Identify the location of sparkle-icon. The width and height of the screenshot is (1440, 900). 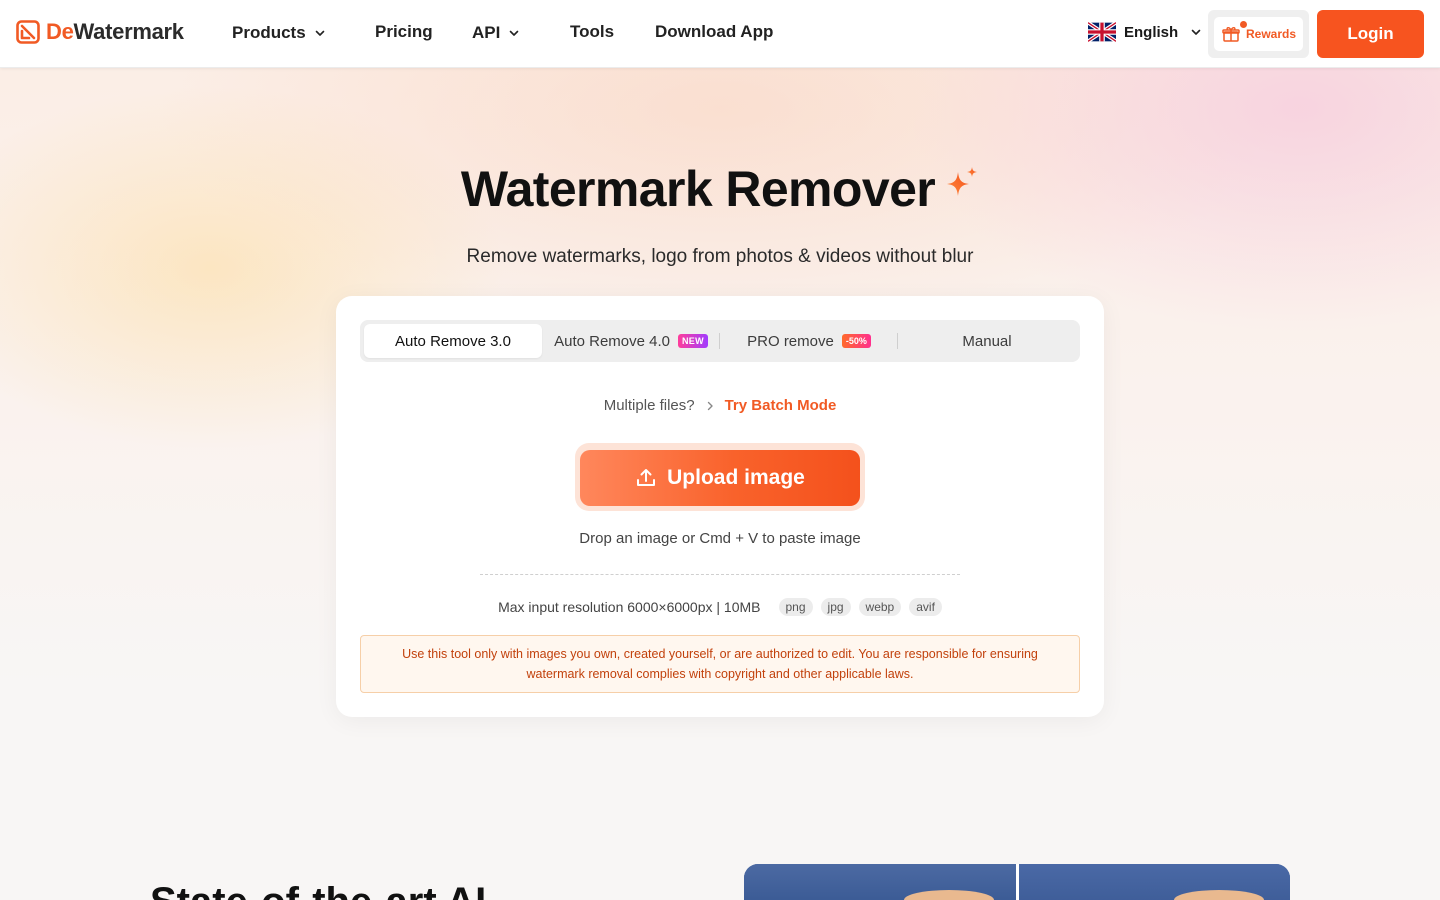
(962, 181).